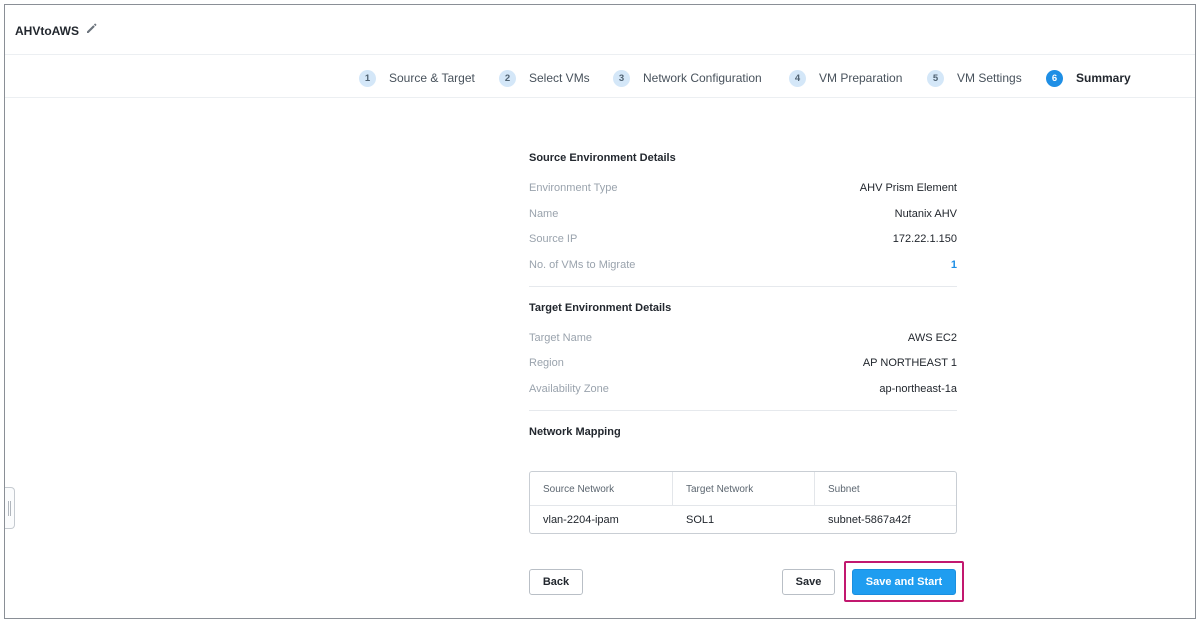 This screenshot has height=623, width=1200. Describe the element at coordinates (546, 363) in the screenshot. I see `row-key: Region` at that location.